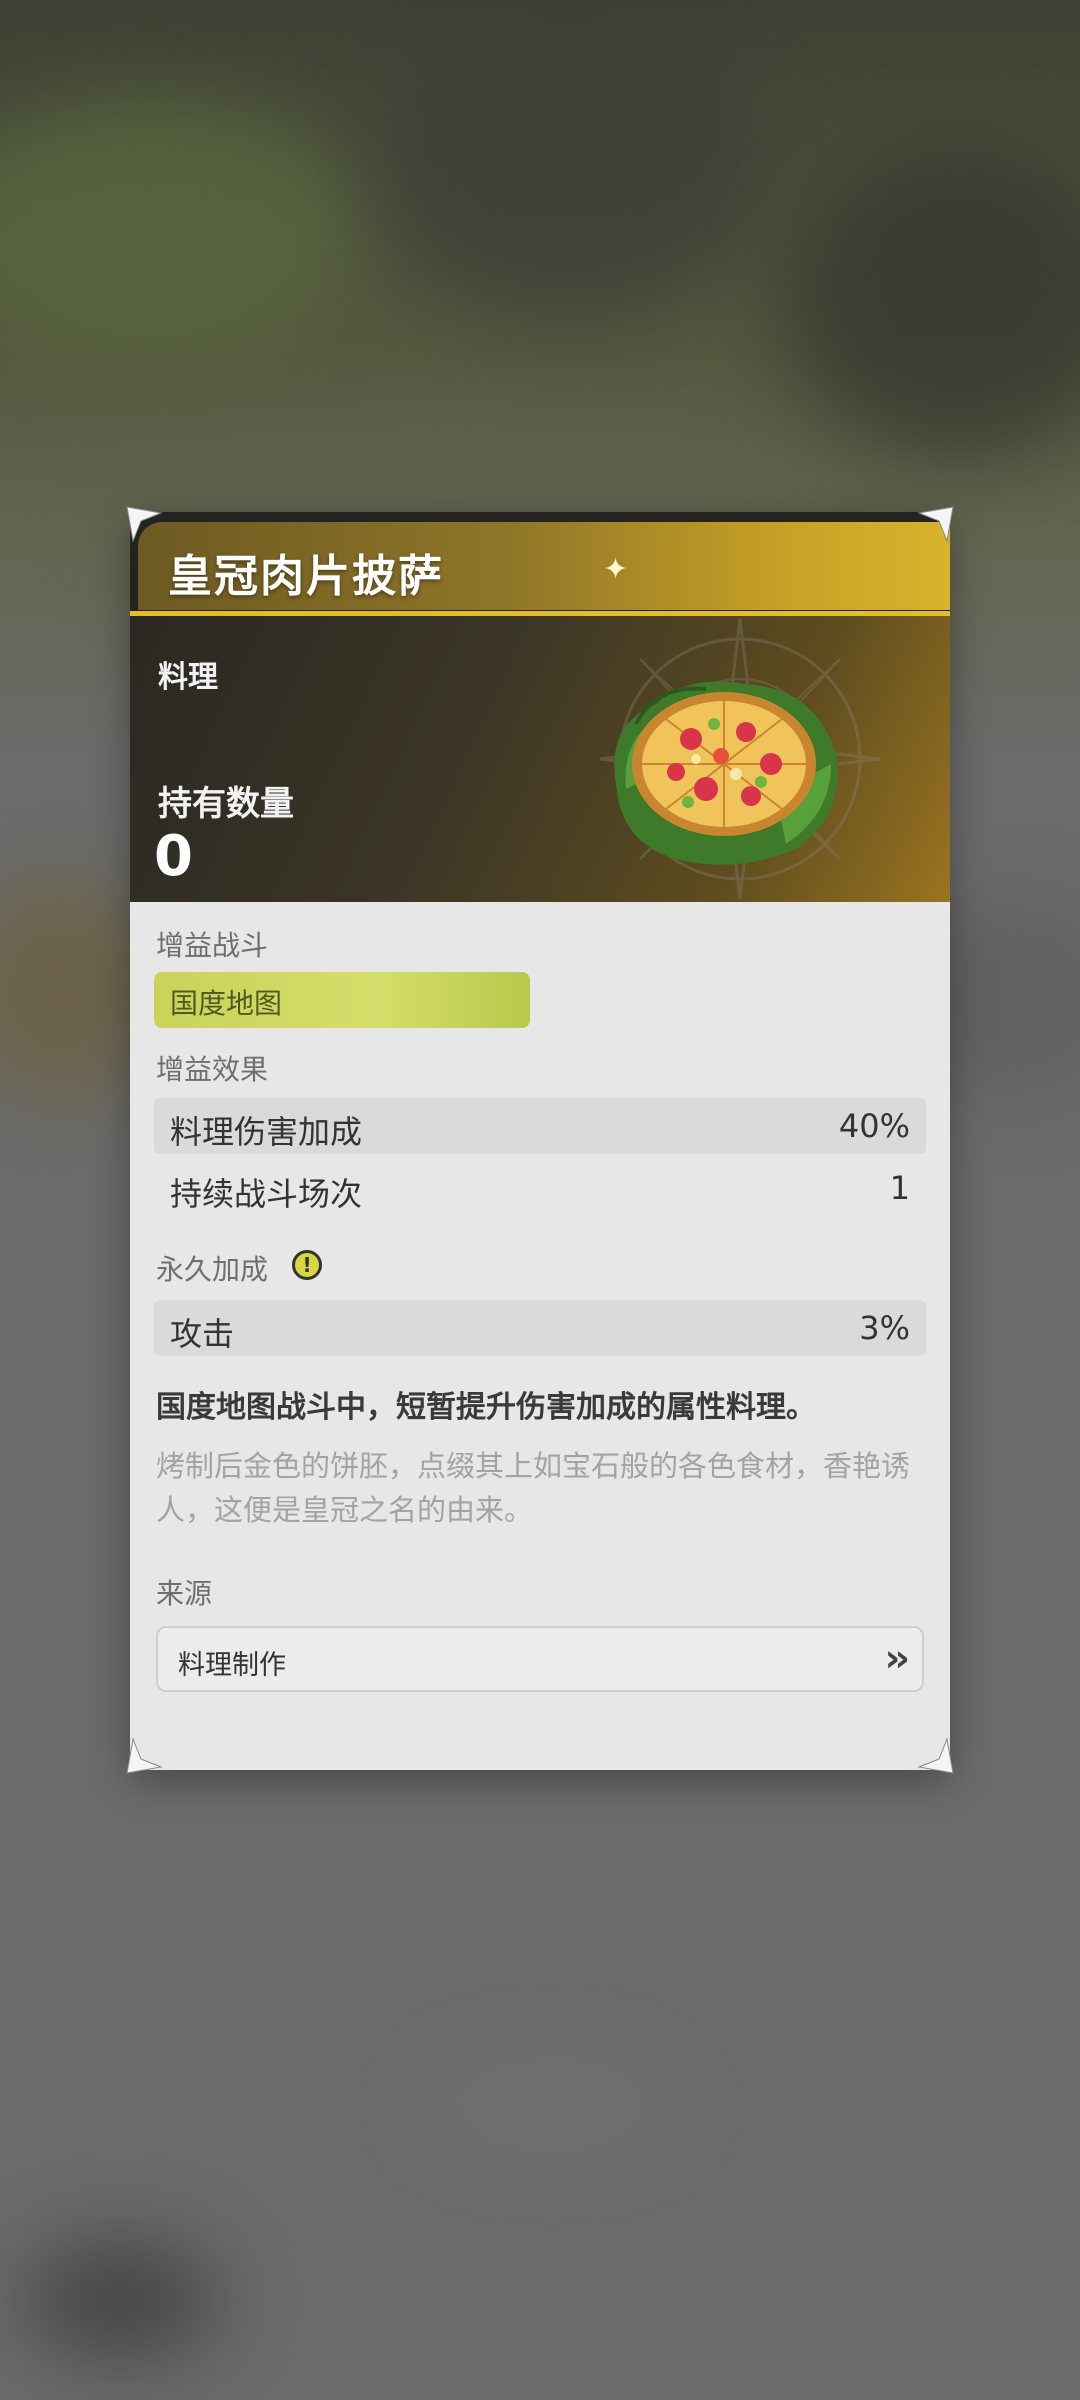 The image size is (1080, 2400). What do you see at coordinates (540, 1659) in the screenshot?
I see `source-crafting-button: 料理制作 ››` at bounding box center [540, 1659].